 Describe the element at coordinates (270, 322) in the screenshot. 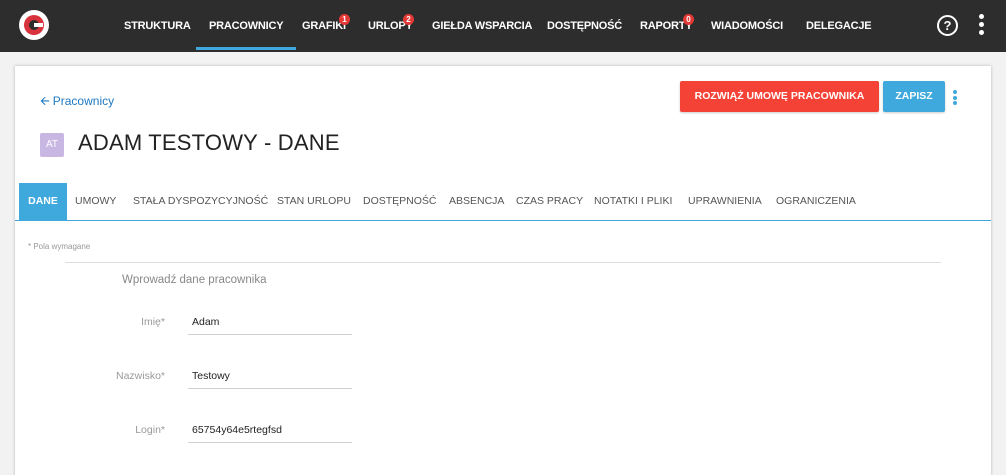

I see `first-name-field: Adam` at that location.